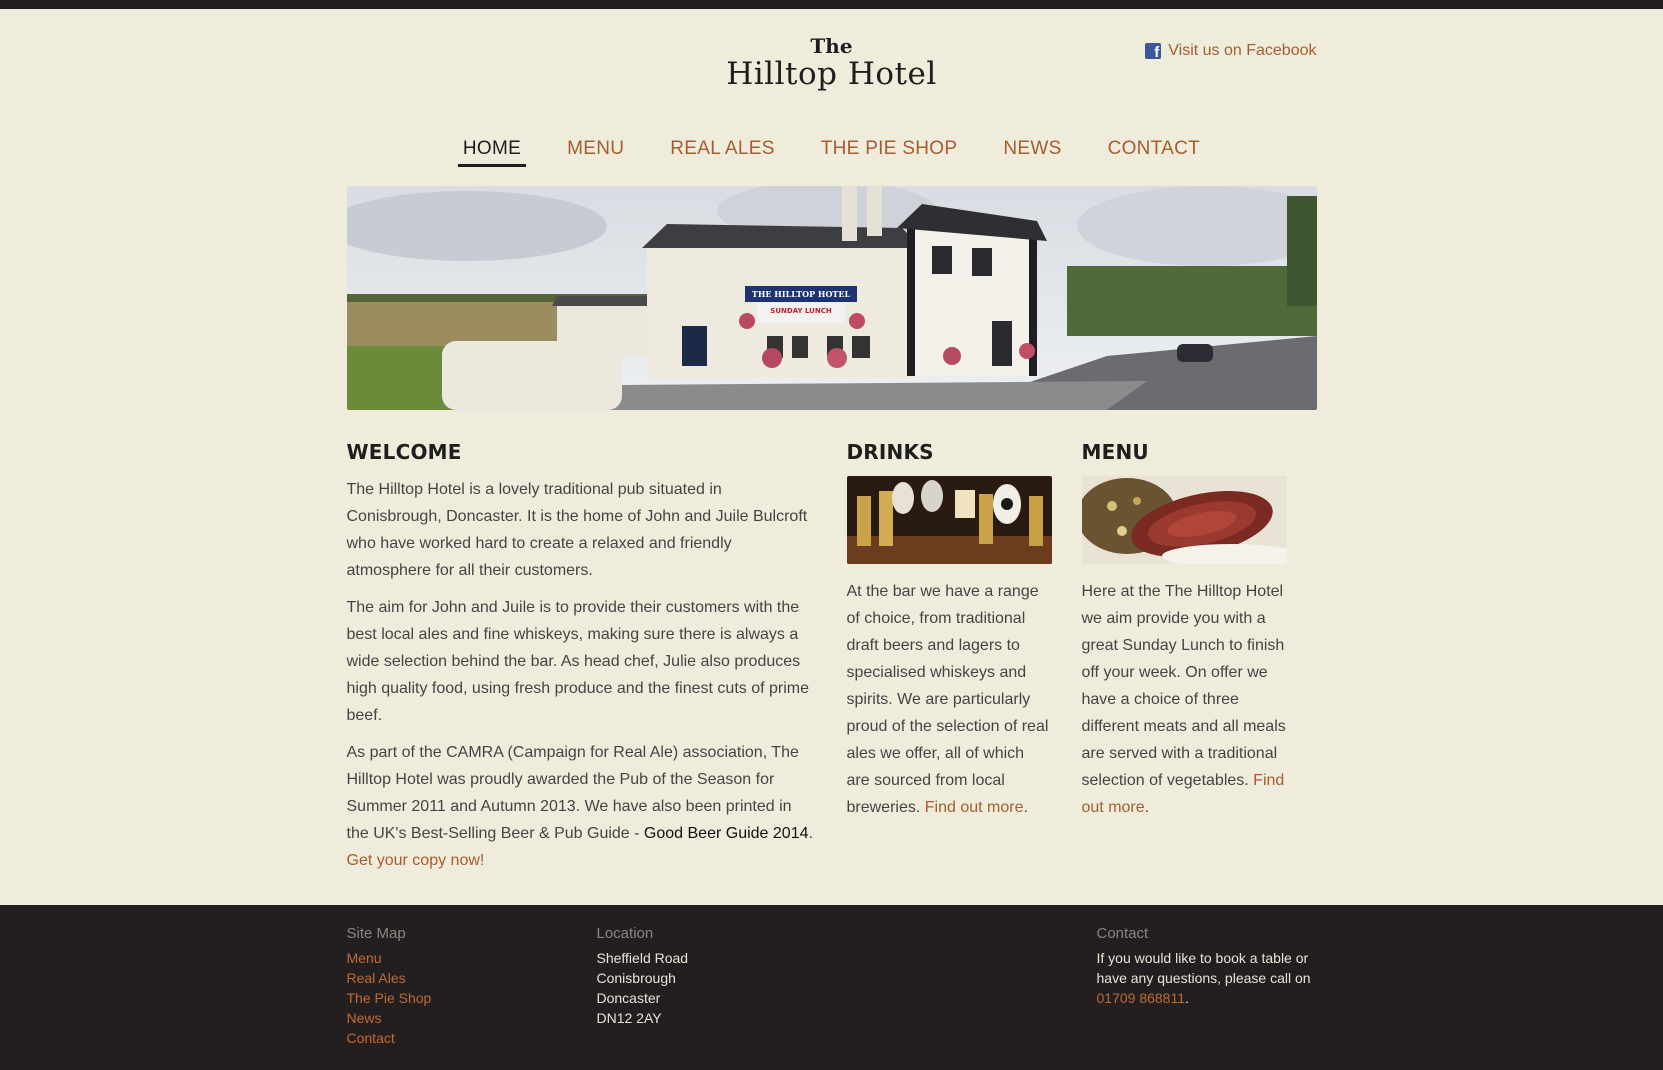  Describe the element at coordinates (628, 998) in the screenshot. I see `address-line: Doncaster` at that location.